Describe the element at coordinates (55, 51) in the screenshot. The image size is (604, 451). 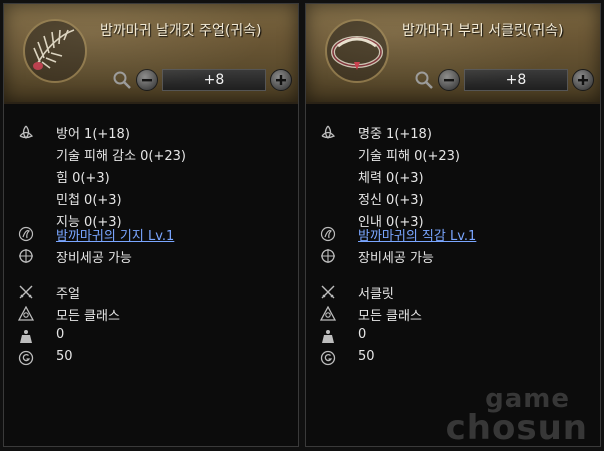
I see `feather-jewel-icon` at that location.